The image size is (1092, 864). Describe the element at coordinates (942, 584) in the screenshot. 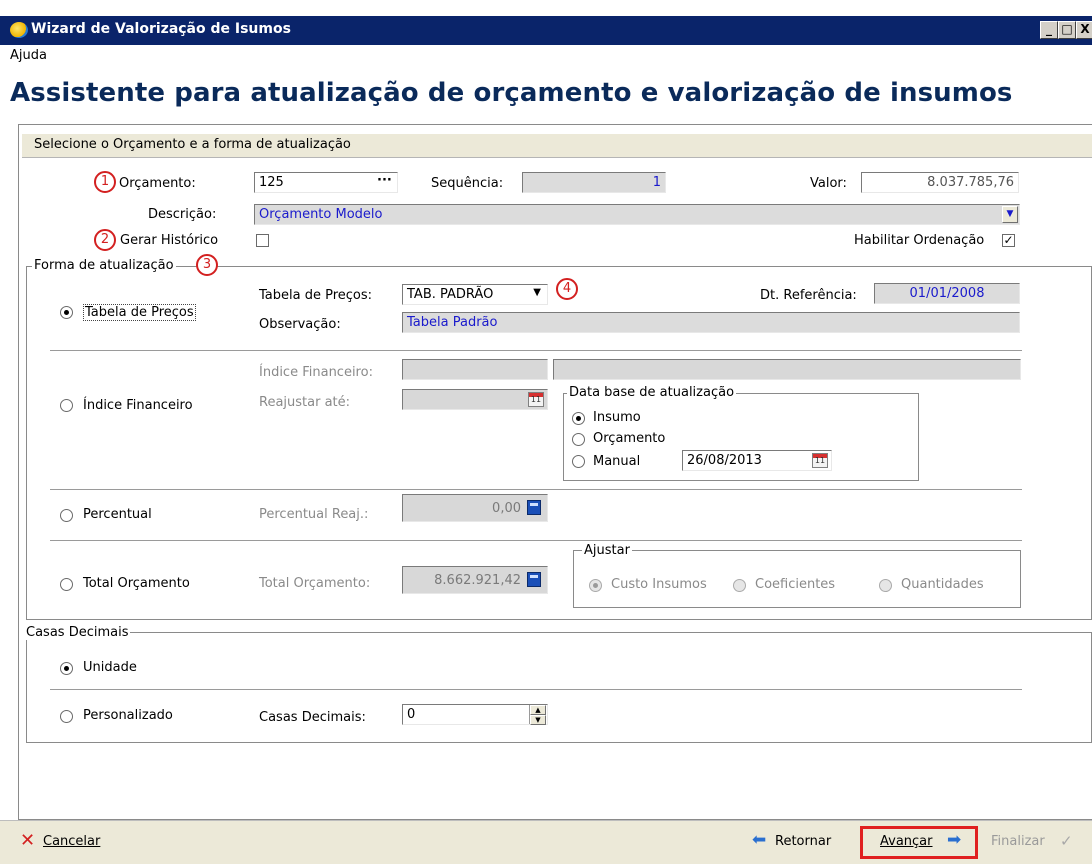

I see `radio-quantidades-label: Quantidades` at that location.